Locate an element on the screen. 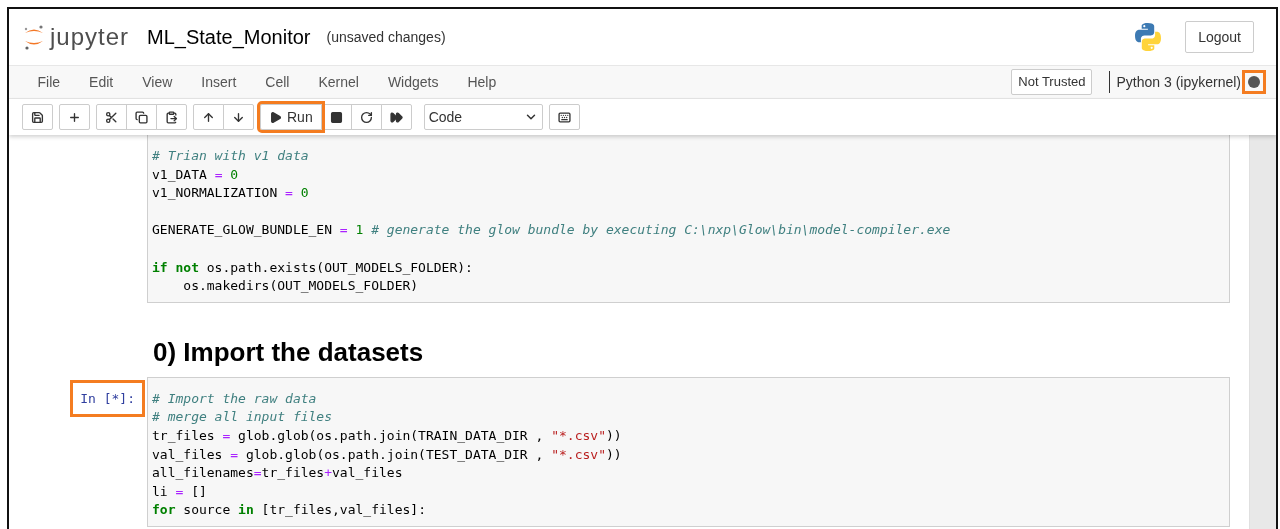 The image size is (1280, 529). keyboard-button is located at coordinates (564, 117).